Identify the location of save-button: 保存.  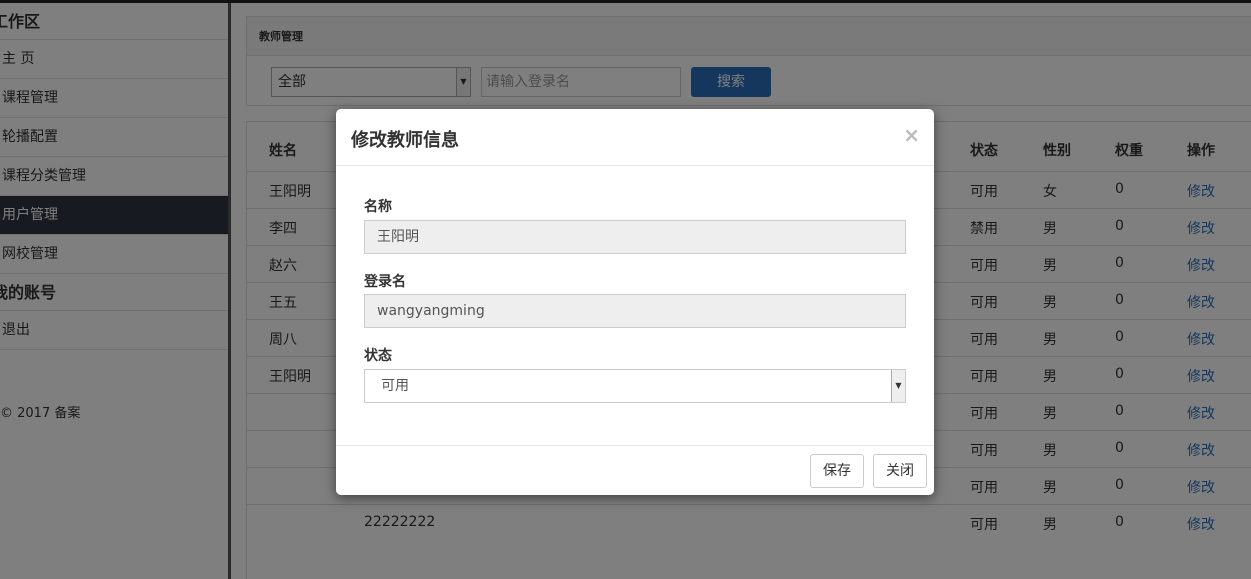
(837, 471).